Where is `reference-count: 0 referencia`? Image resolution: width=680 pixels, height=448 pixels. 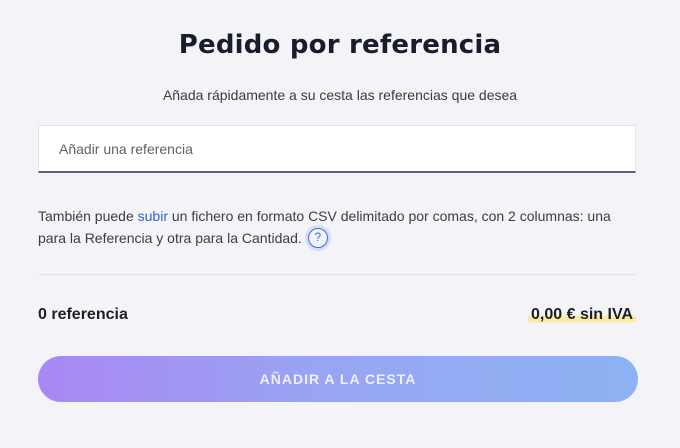 reference-count: 0 referencia is located at coordinates (83, 314).